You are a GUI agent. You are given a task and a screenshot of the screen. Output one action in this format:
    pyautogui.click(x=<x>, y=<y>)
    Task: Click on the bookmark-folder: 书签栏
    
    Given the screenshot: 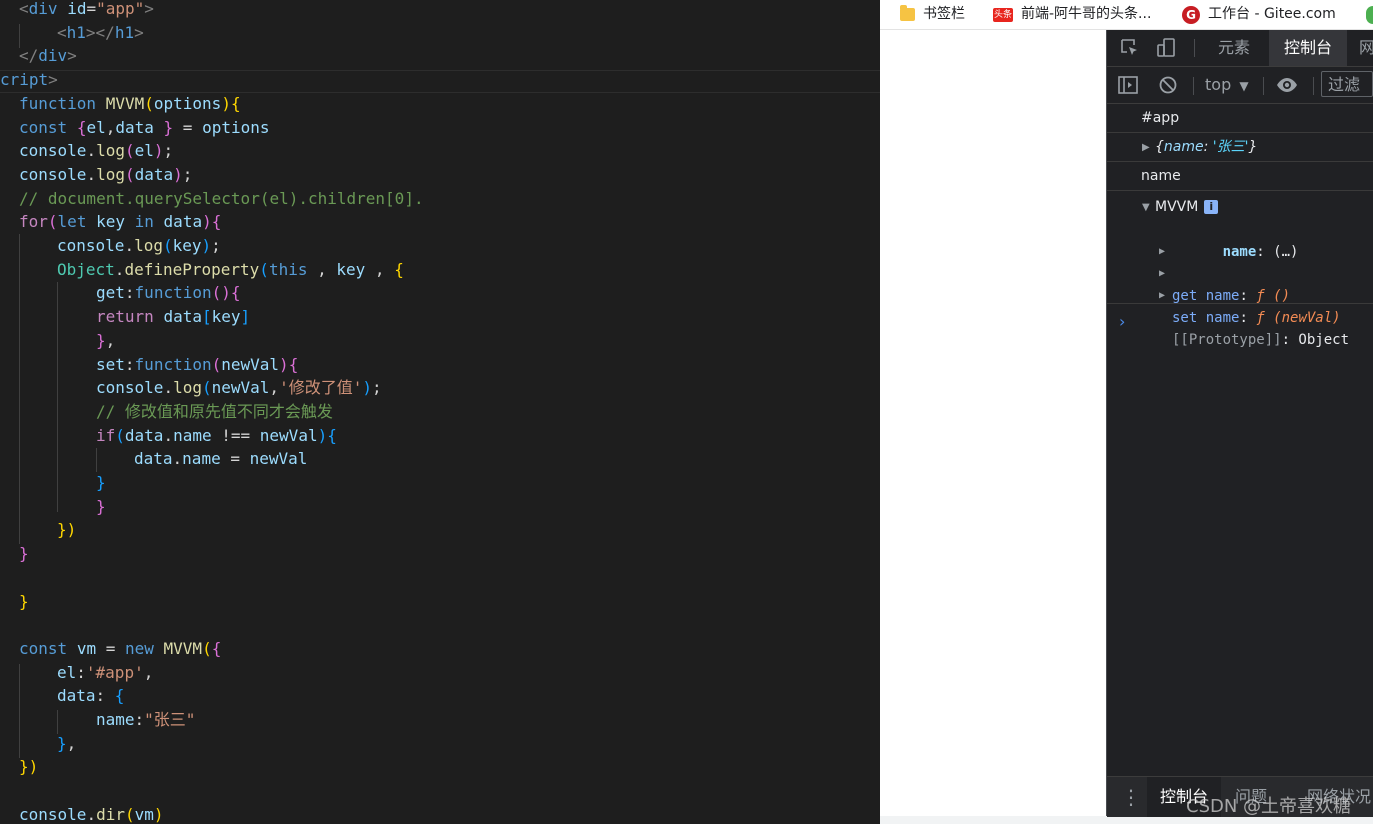 What is the action you would take?
    pyautogui.click(x=932, y=14)
    